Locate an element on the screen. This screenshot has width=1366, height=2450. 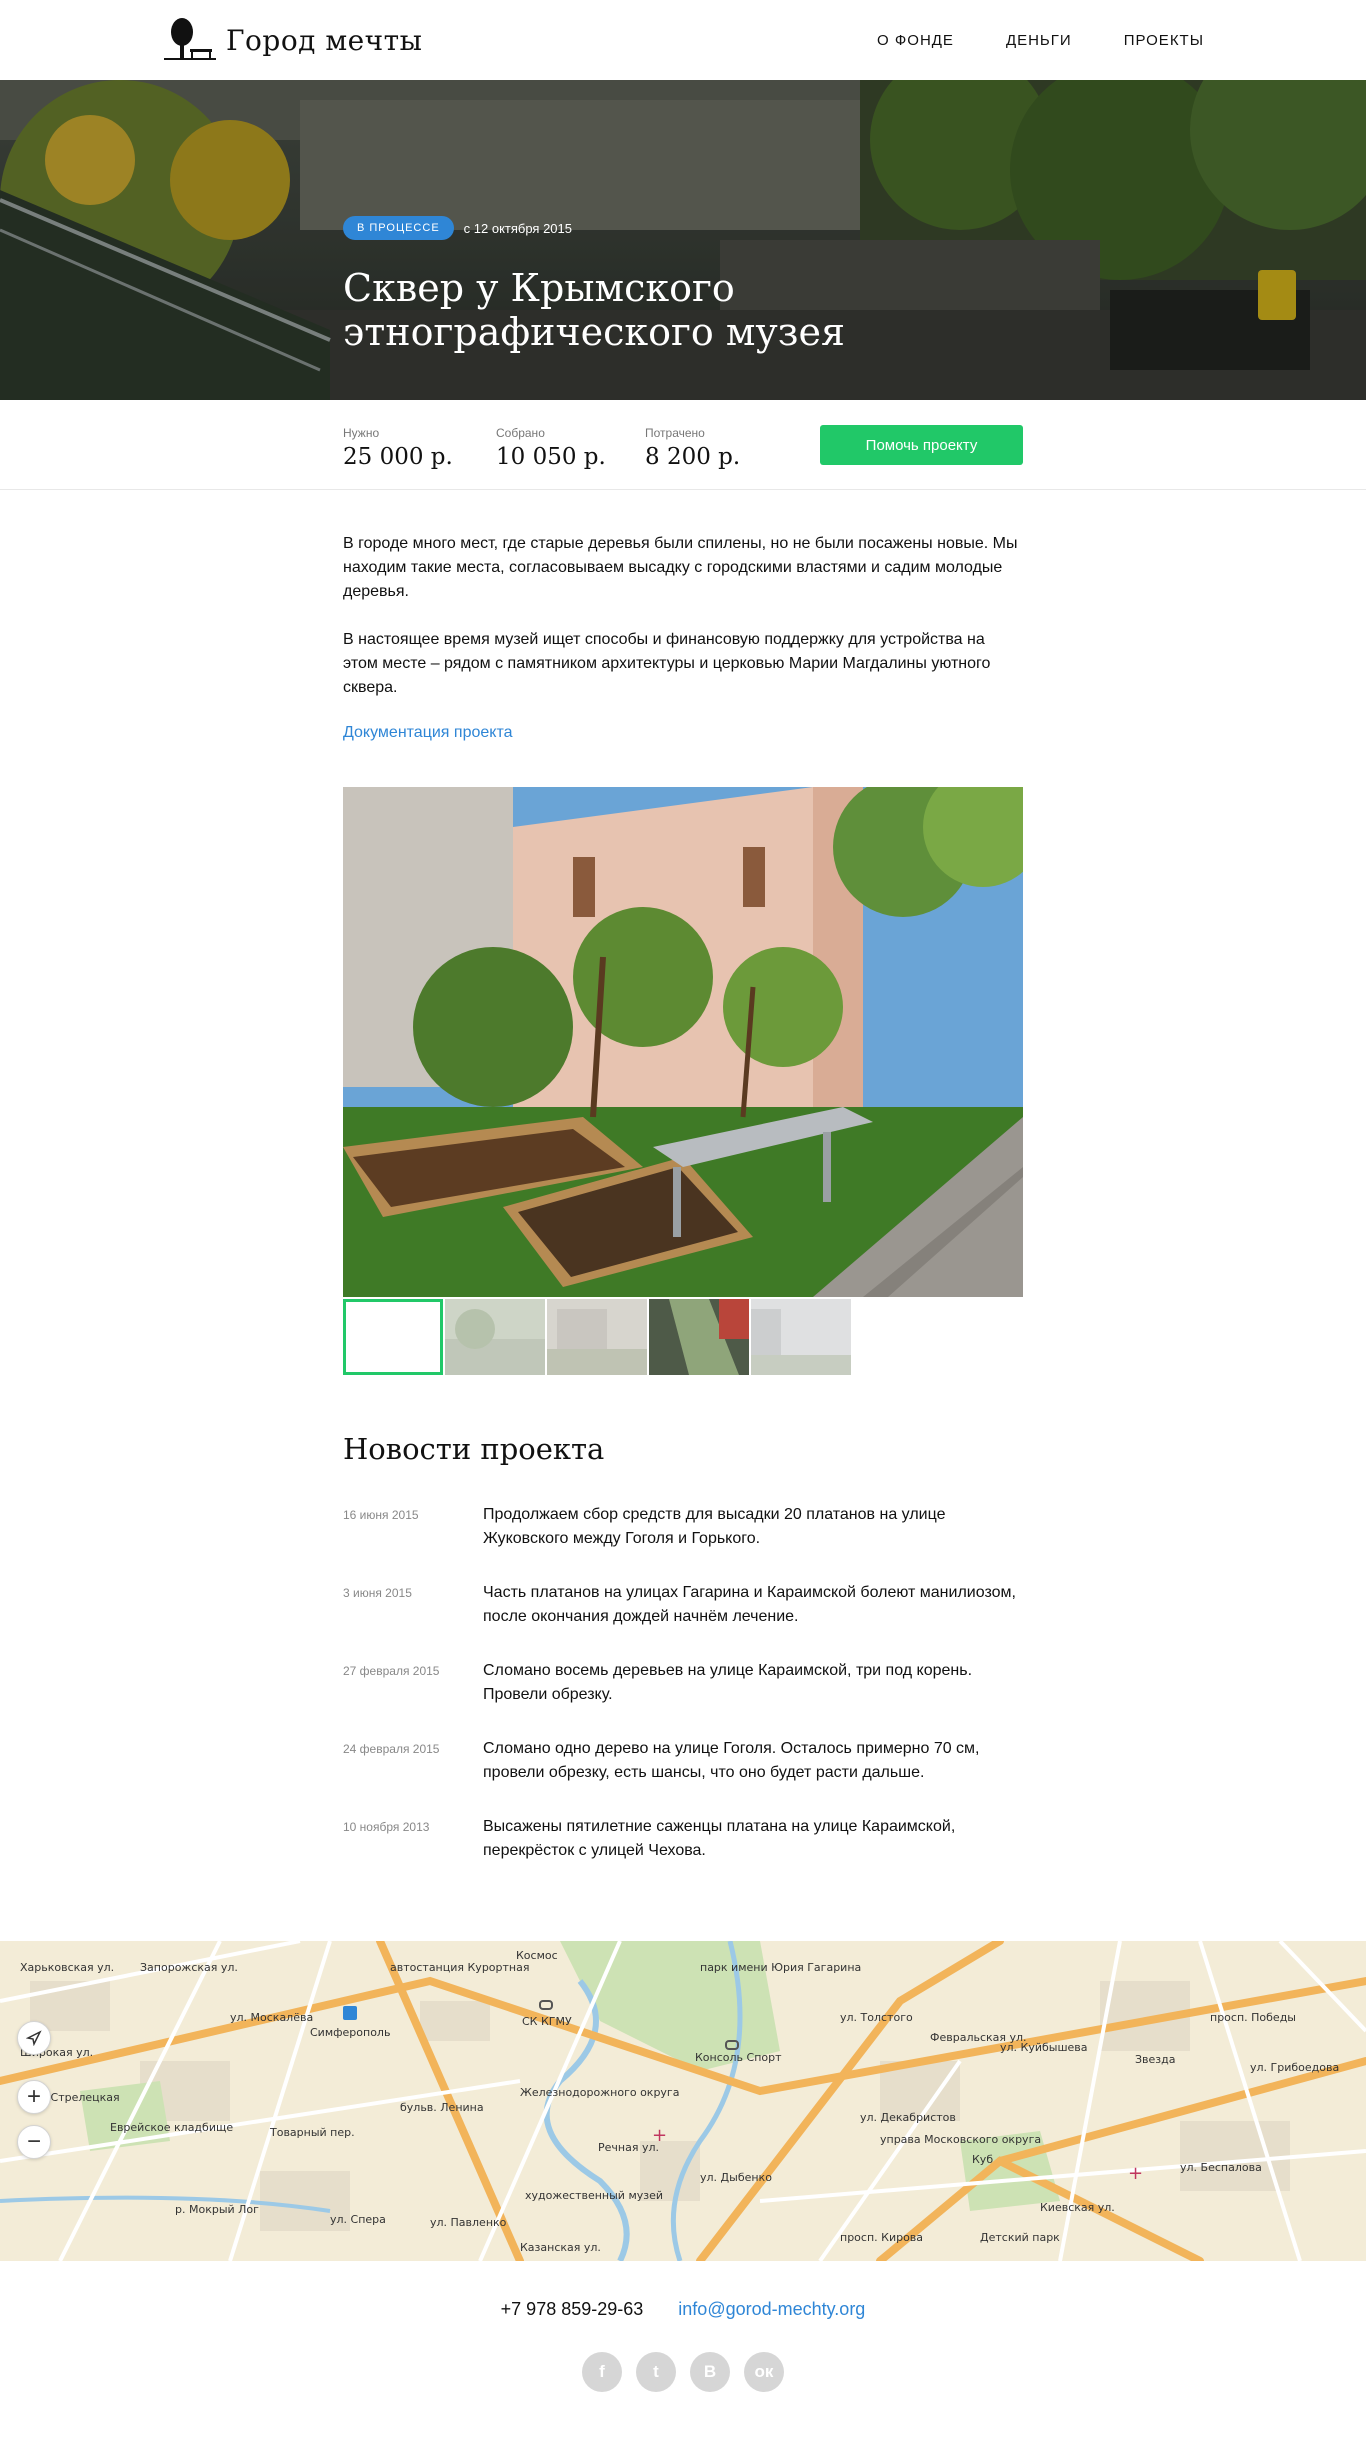
map-label: Казанская ул. is located at coordinates (560, 2247).